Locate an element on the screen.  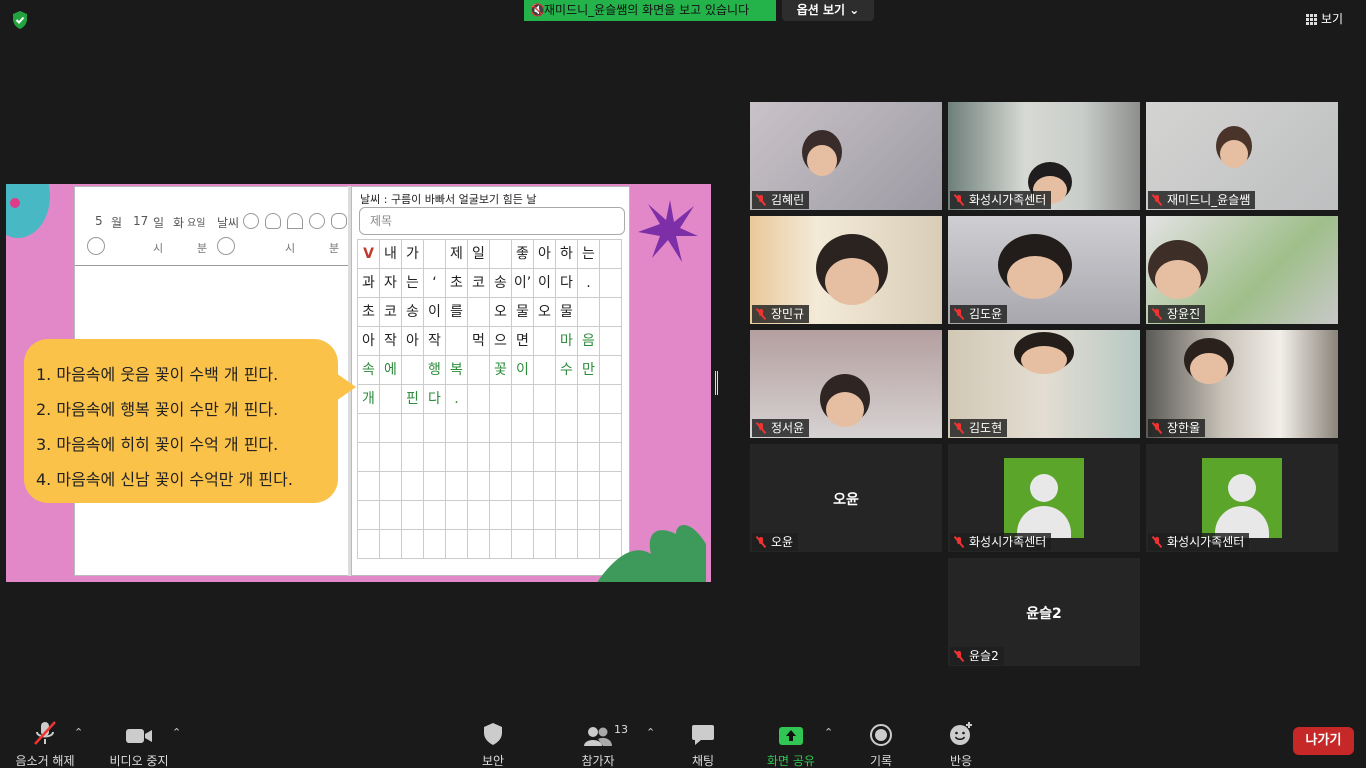
participant-name: 정서윤 is located at coordinates (788, 428).